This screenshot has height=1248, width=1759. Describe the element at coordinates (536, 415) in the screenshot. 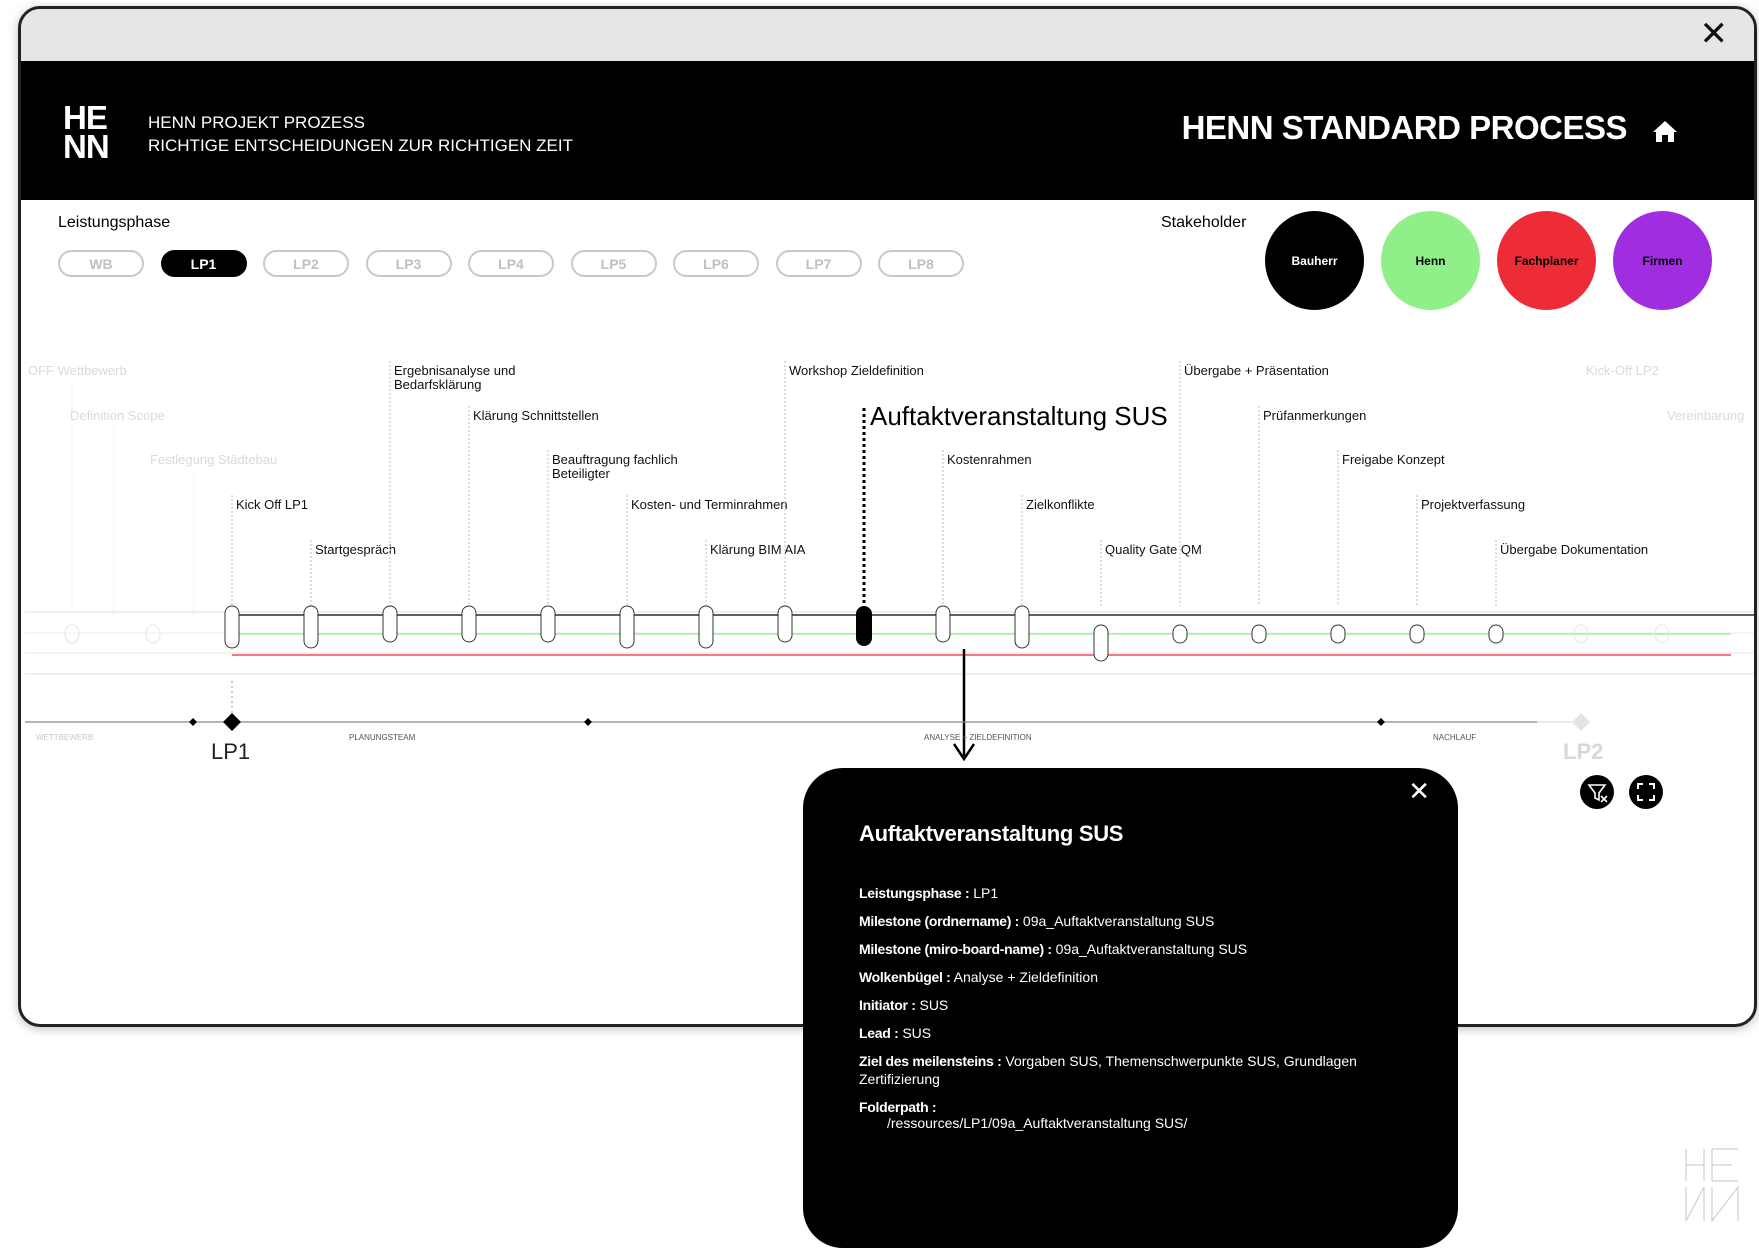

I see `milestone-label: Klärung Schnittstellen` at that location.